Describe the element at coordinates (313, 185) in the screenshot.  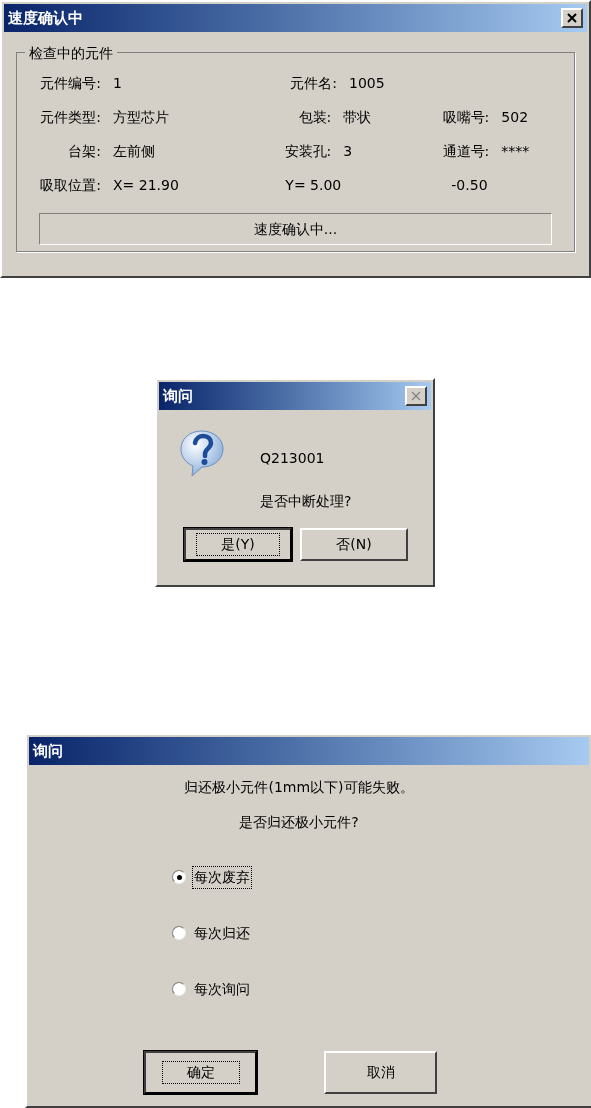
I see `field-value: Y= 5.00` at that location.